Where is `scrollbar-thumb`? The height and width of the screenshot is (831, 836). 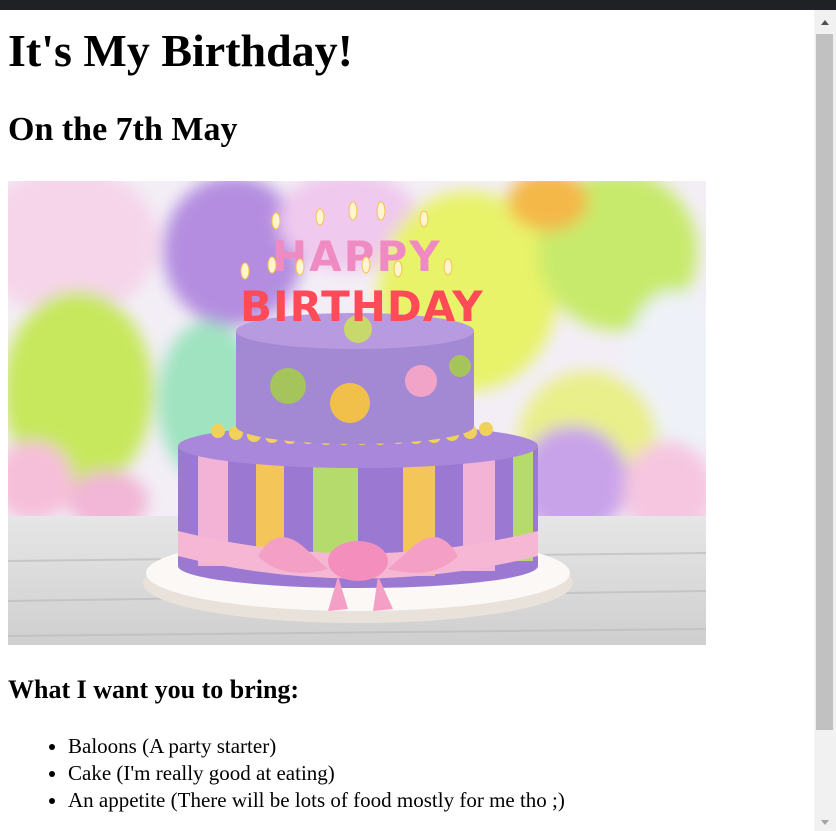
scrollbar-thumb is located at coordinates (824, 382).